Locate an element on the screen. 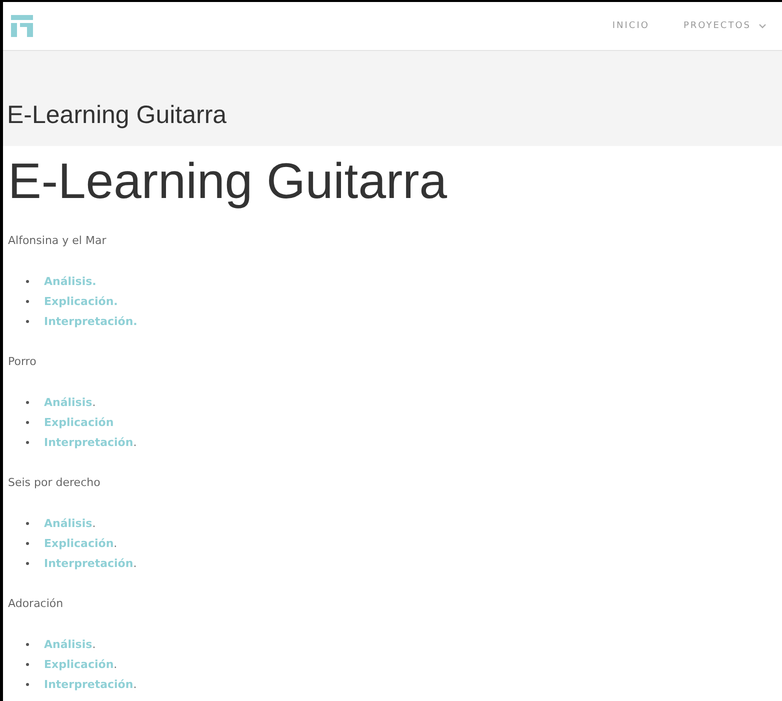 The width and height of the screenshot is (782, 701). lesson-link: Explicación. is located at coordinates (81, 301).